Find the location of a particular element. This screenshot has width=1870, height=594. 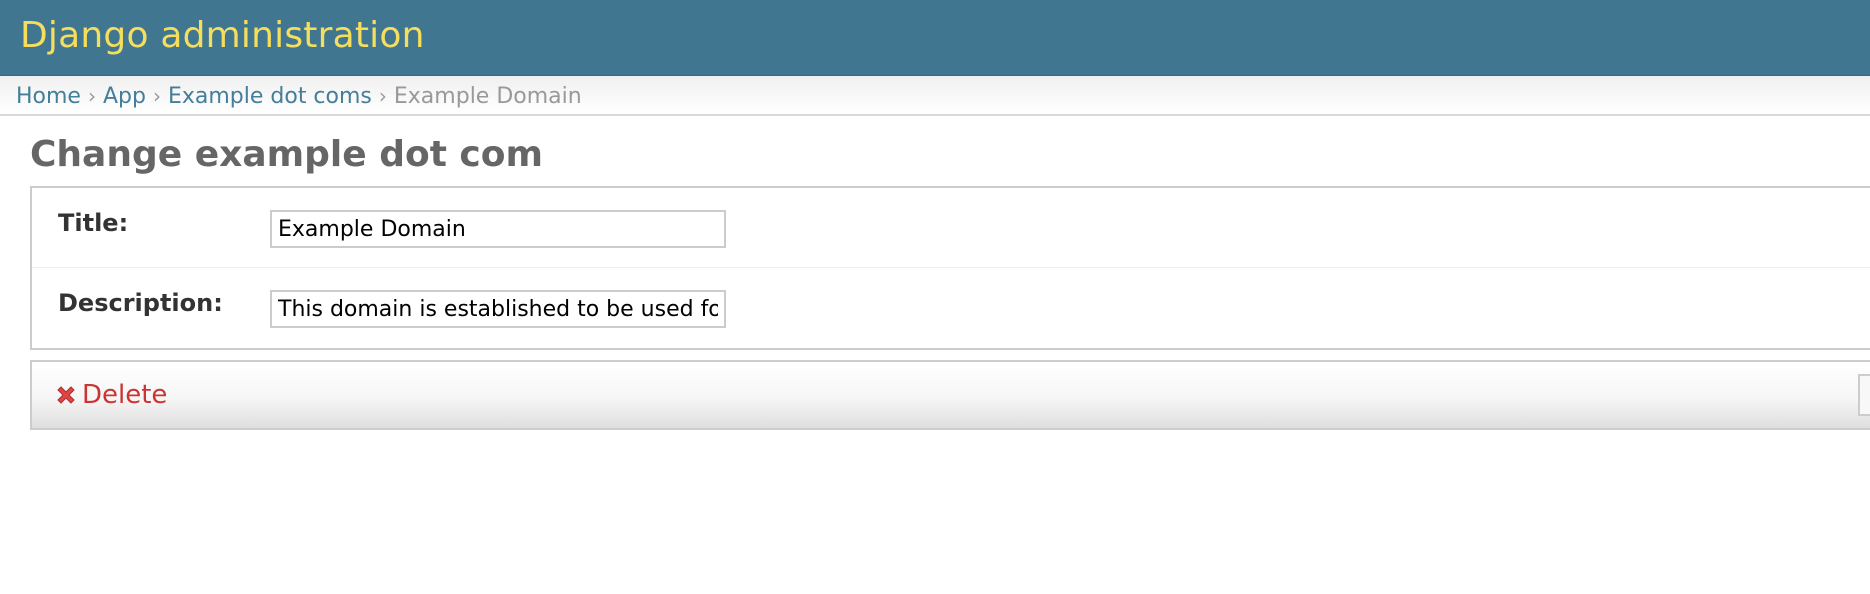

page-title: Change example dot com is located at coordinates (287, 154).